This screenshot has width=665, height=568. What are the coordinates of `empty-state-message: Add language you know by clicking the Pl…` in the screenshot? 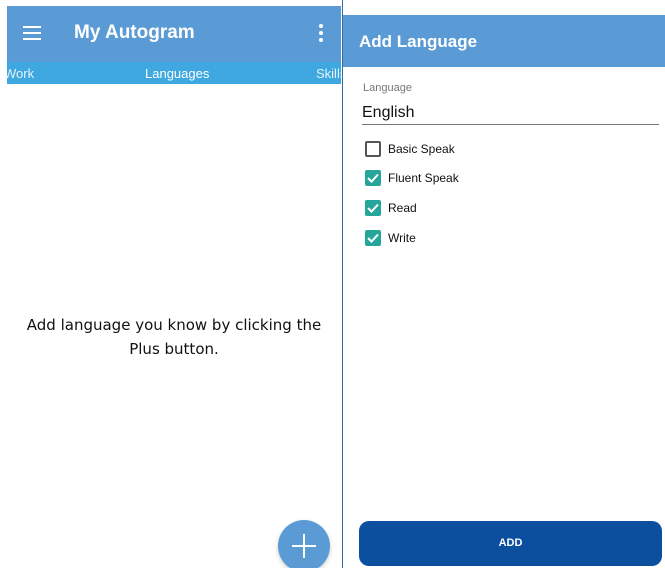 It's located at (174, 337).